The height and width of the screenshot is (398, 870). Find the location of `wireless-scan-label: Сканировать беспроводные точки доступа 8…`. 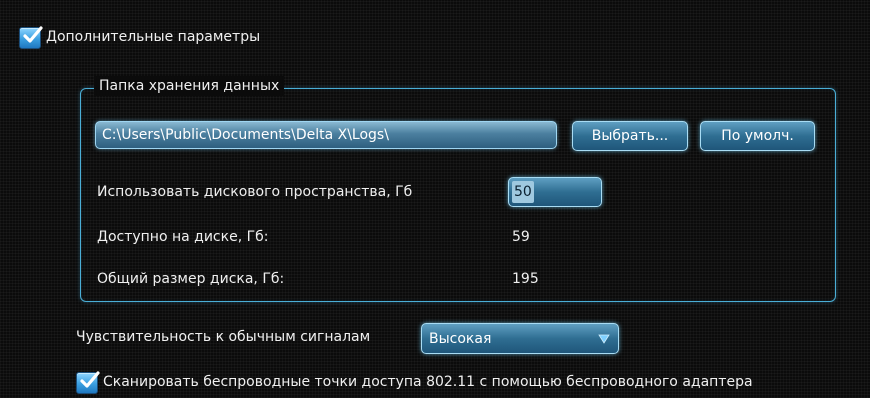

wireless-scan-label: Сканировать беспроводные точки доступа 8… is located at coordinates (428, 382).